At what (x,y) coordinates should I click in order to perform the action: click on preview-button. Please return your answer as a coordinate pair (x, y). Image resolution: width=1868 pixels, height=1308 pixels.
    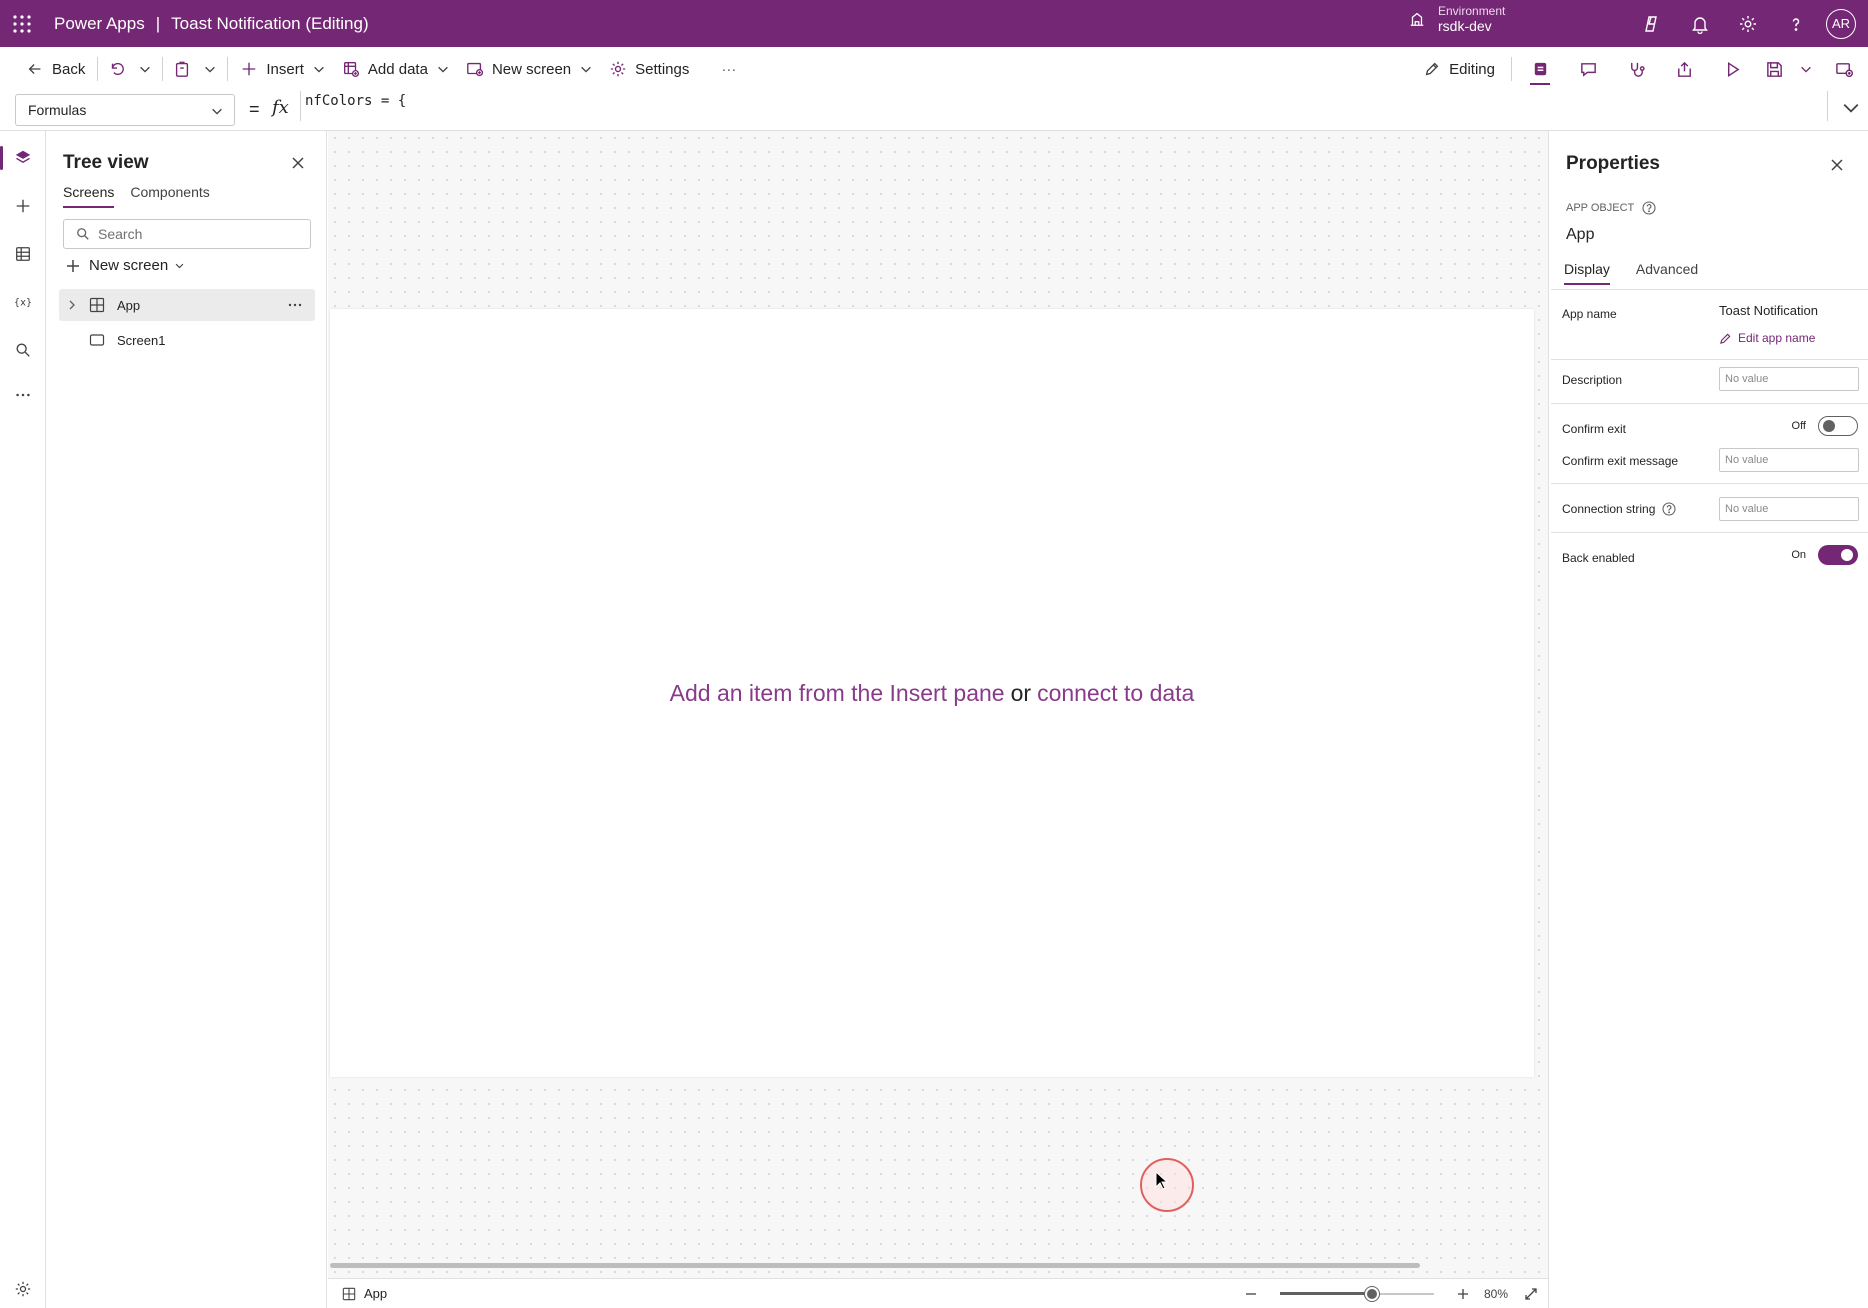
    Looking at the image, I should click on (1732, 69).